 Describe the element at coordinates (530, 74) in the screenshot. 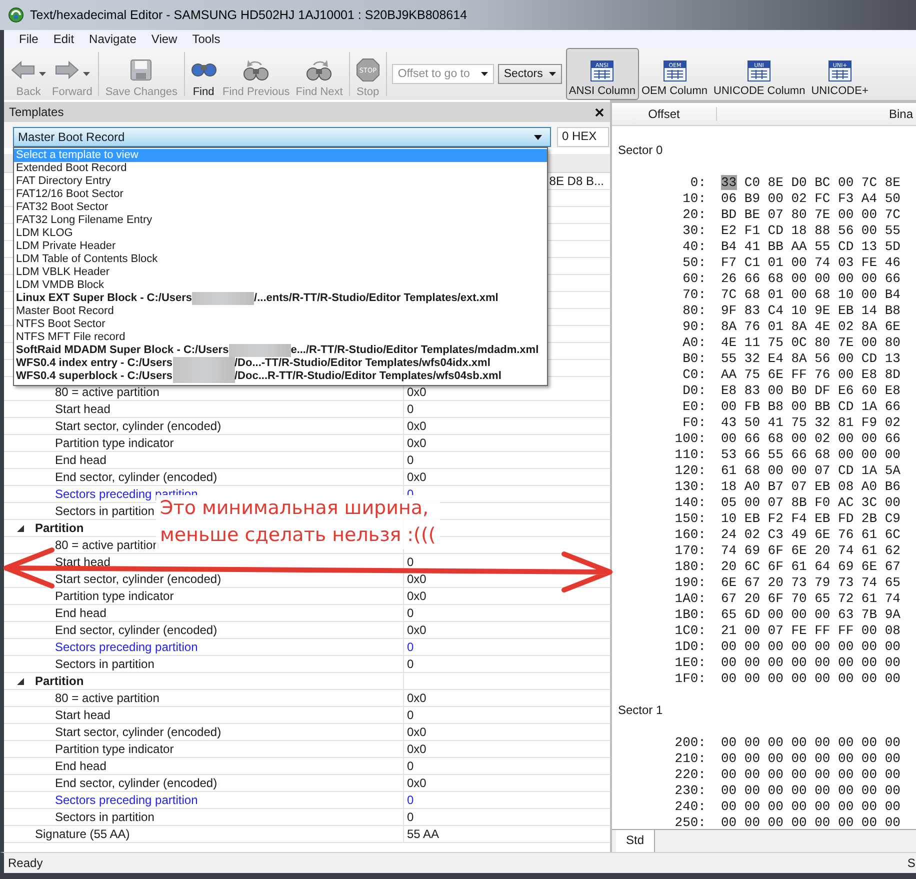

I see `unit-dropdown: Sectors` at that location.